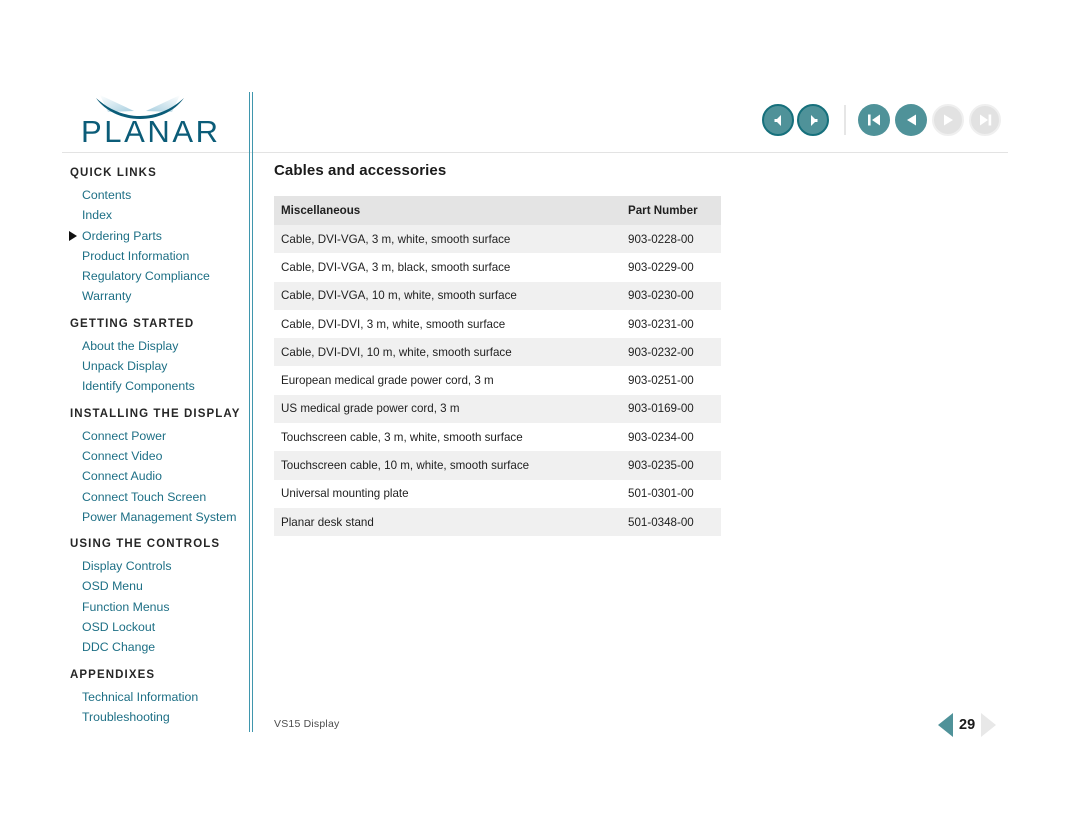 This screenshot has width=1080, height=834. I want to click on sidebar-item-connect-video: Connect Video, so click(159, 456).